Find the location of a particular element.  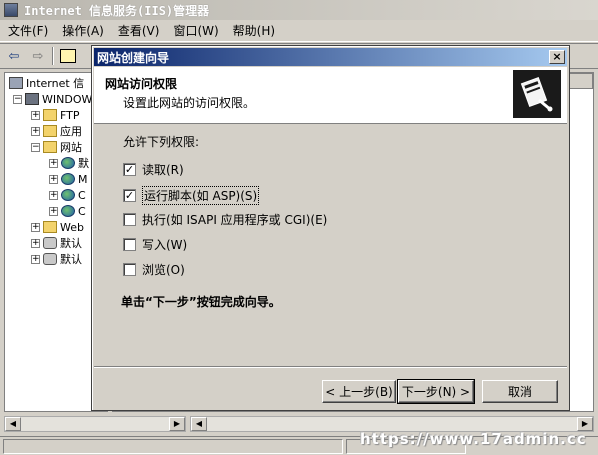

tree-item-site: + 默 is located at coordinates (69, 163).